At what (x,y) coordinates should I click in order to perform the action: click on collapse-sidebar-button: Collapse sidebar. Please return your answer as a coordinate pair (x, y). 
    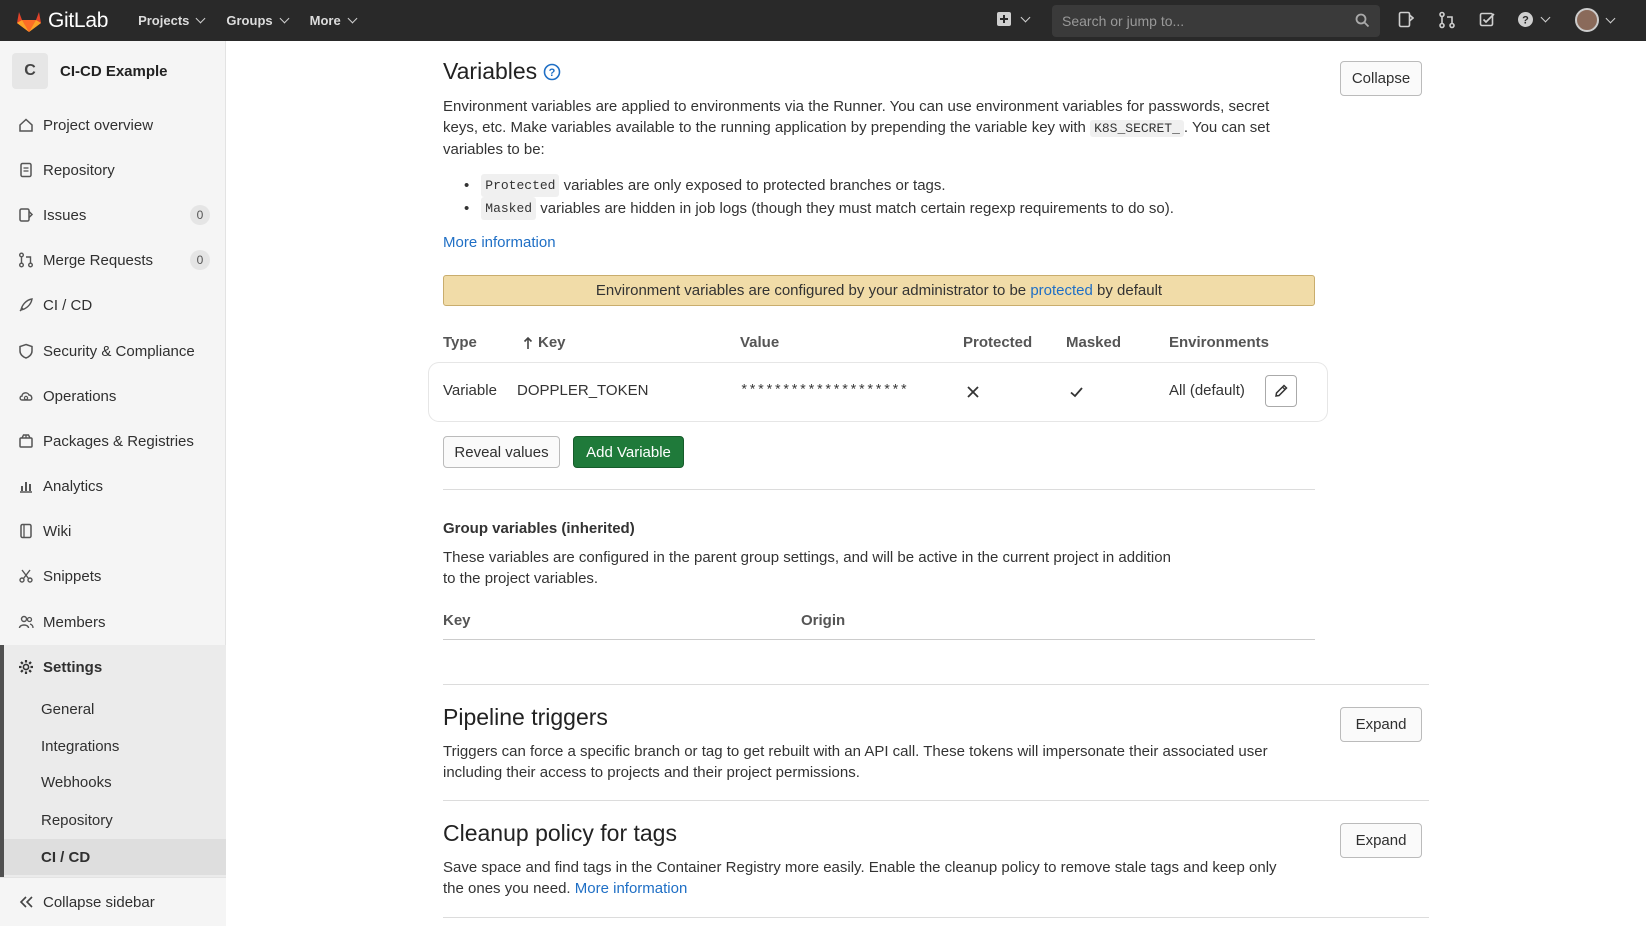
    Looking at the image, I should click on (113, 901).